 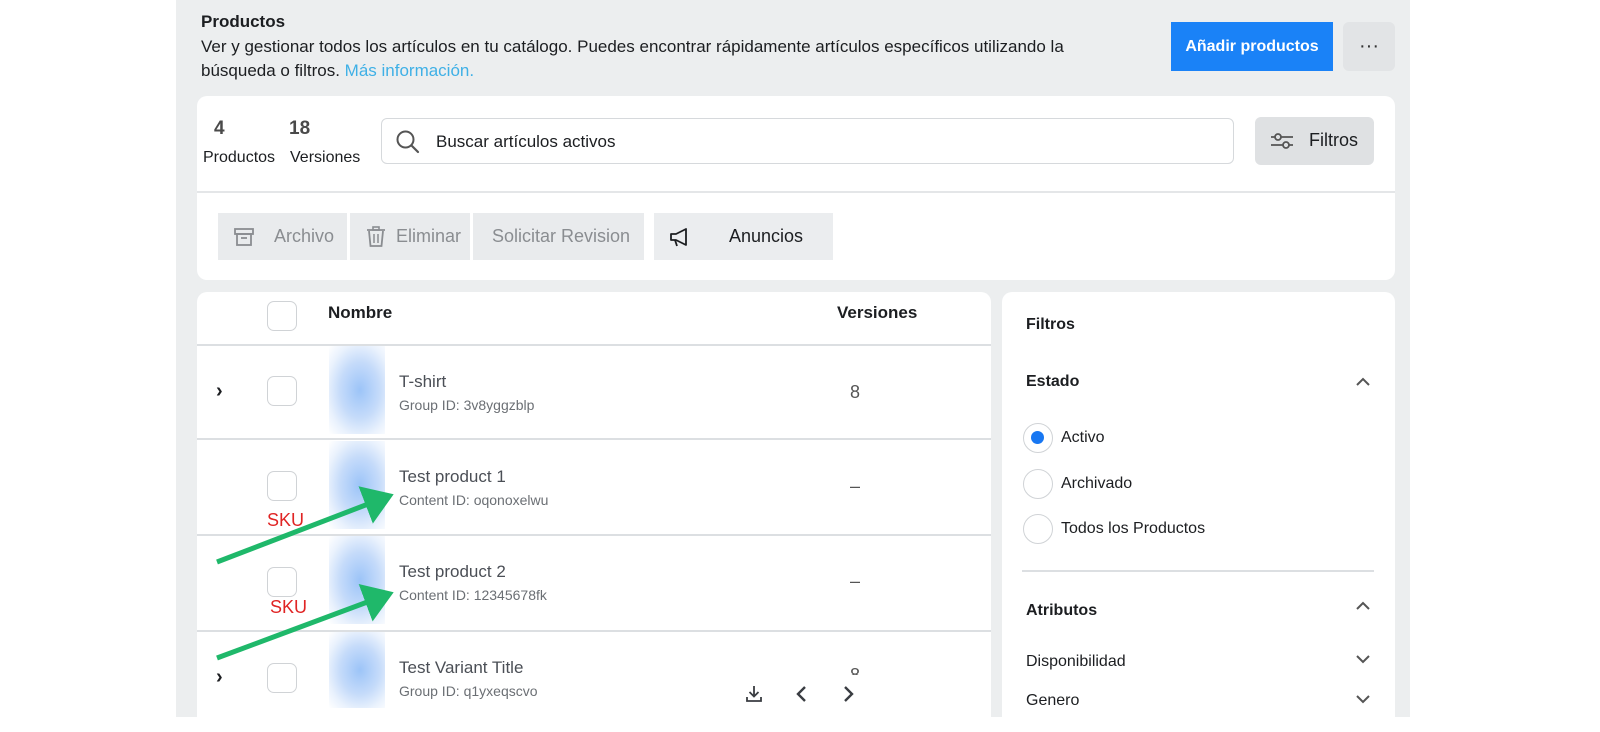 What do you see at coordinates (1061, 611) in the screenshot?
I see `attributes-heading: Atributos` at bounding box center [1061, 611].